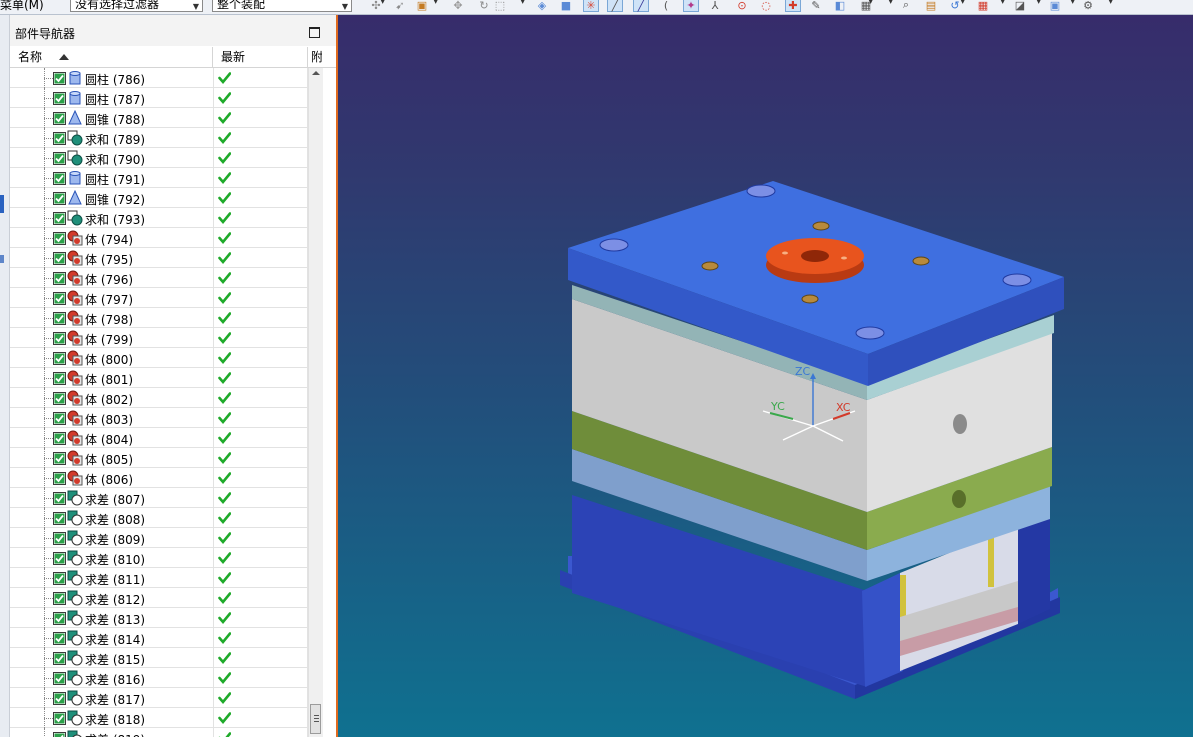  Describe the element at coordinates (159, 338) in the screenshot. I see `tree-row: 体 (799)` at that location.